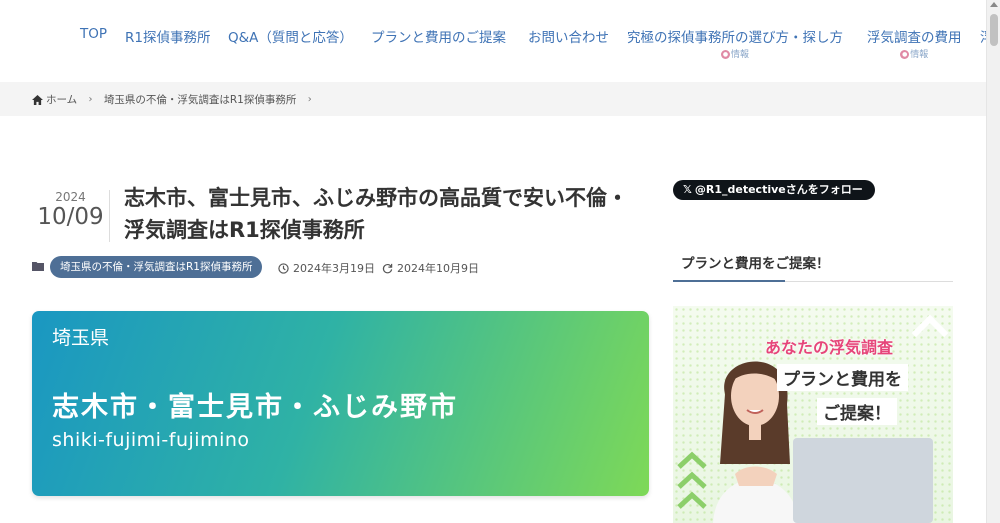 This screenshot has width=1000, height=523. What do you see at coordinates (151, 440) in the screenshot?
I see `hero-romanized: shiki-fujimi-fujimino` at bounding box center [151, 440].